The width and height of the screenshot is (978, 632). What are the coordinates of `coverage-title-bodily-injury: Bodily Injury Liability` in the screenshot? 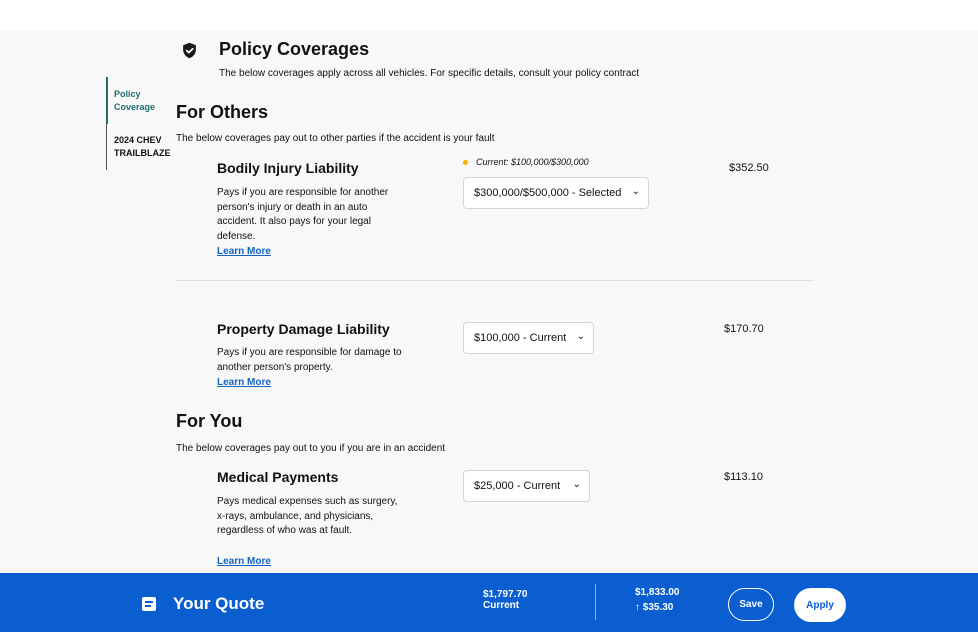 It's located at (288, 168).